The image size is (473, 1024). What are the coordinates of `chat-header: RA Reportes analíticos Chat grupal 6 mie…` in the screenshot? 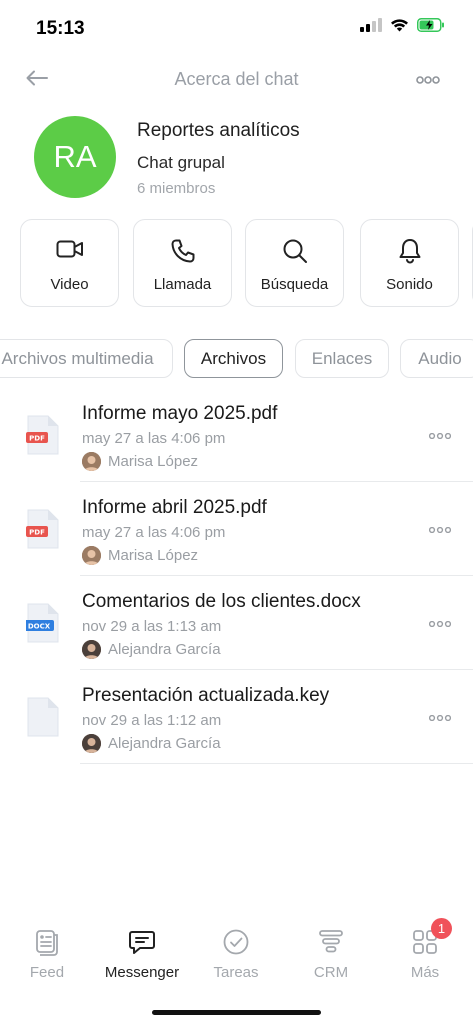 It's located at (236, 161).